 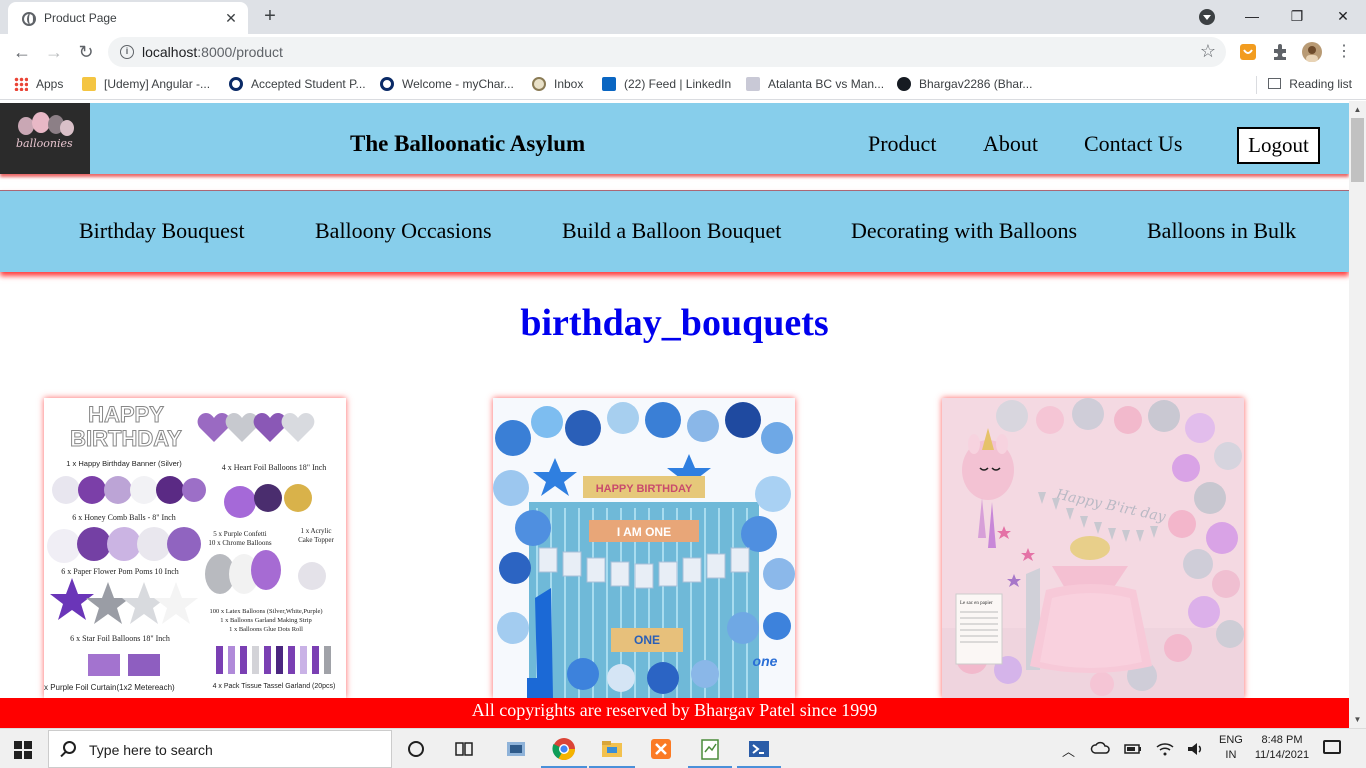 I want to click on xampp-icon, so click(x=661, y=749).